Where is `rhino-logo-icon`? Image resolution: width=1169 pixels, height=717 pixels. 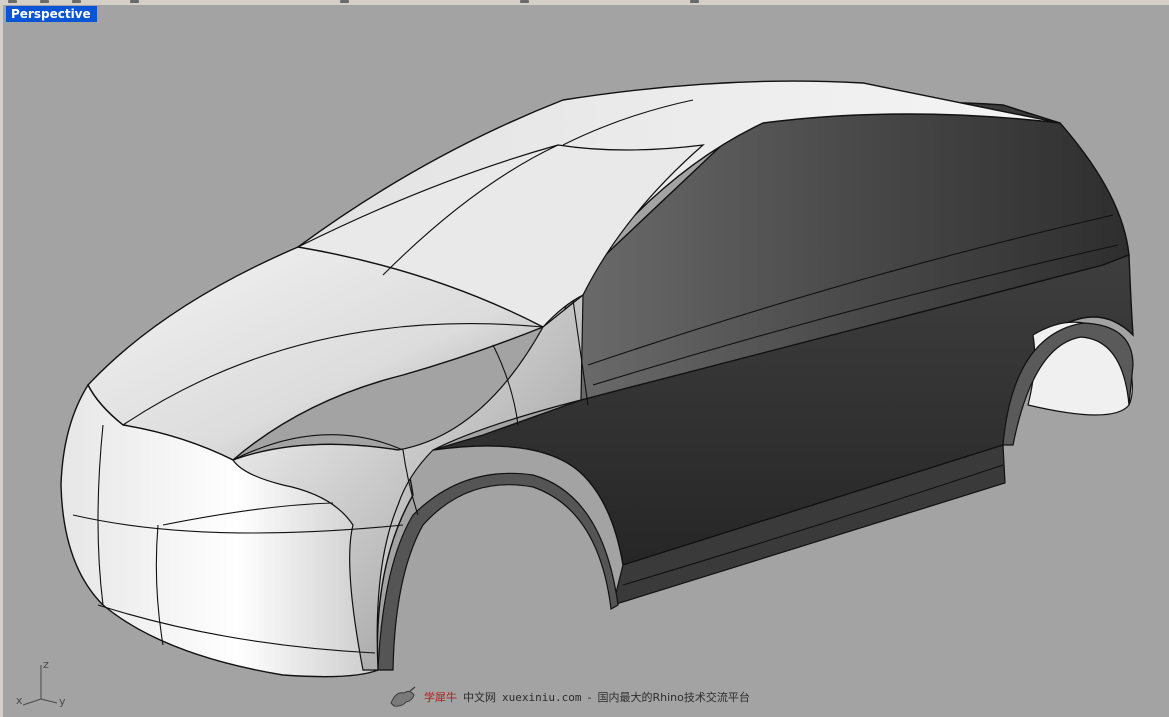
rhino-logo-icon is located at coordinates (403, 696).